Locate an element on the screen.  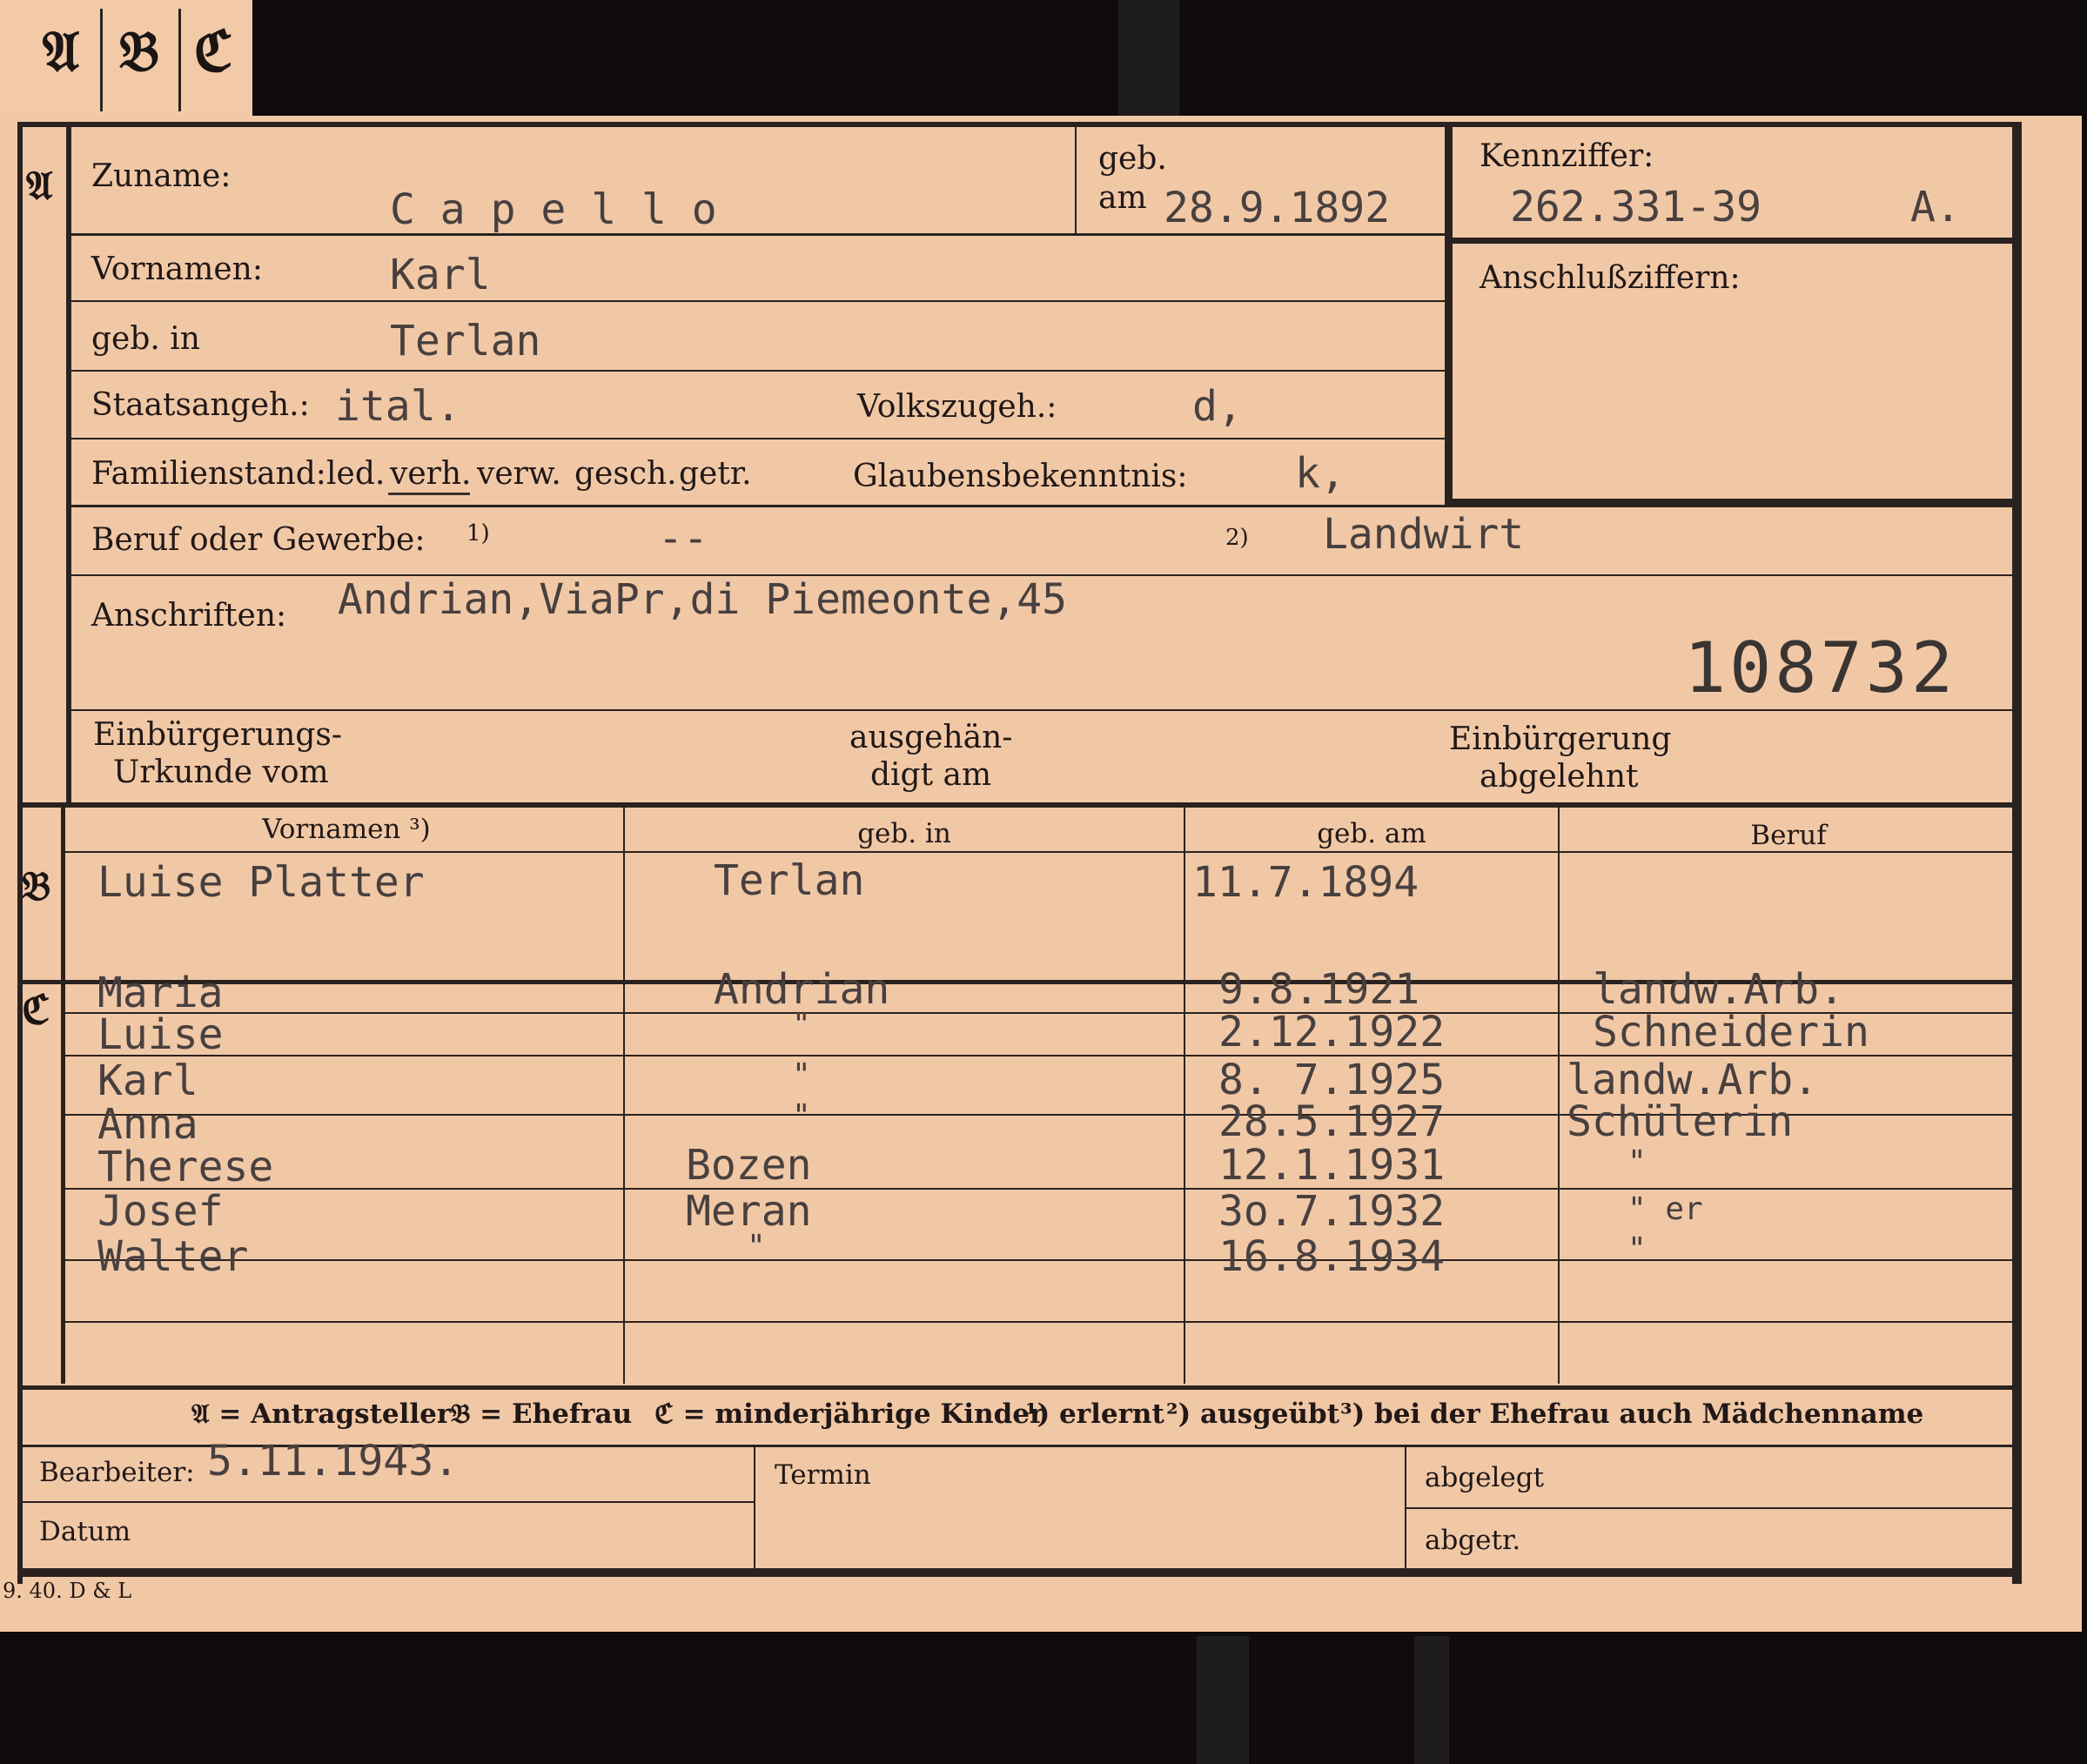
einbuergerung-urkunde-label-1: Einbürgerungs- is located at coordinates (218, 735).